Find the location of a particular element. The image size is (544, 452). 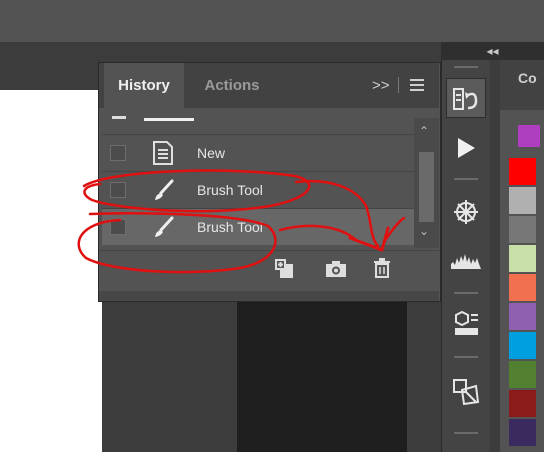

play-action-icon is located at coordinates (466, 148).